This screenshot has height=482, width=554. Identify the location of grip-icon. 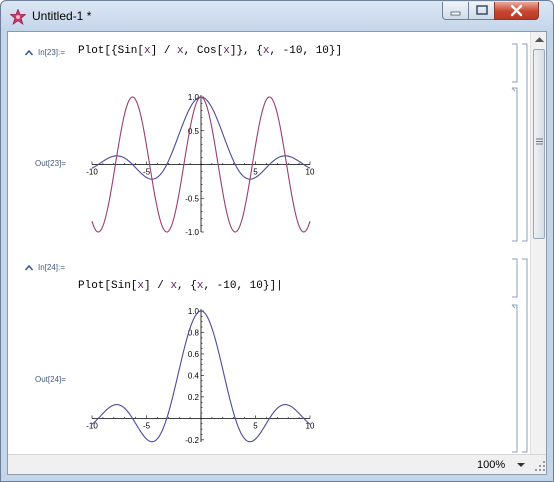
(539, 141).